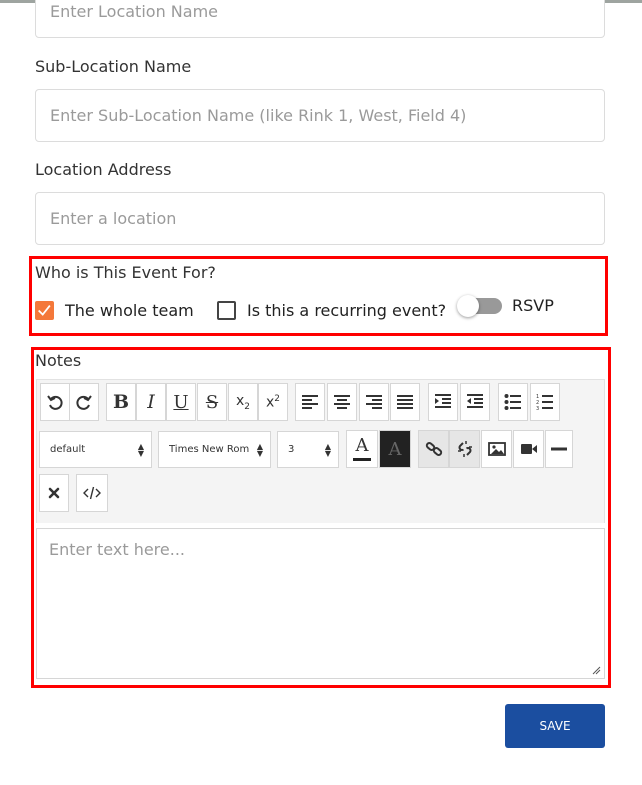 This screenshot has height=785, width=642. I want to click on underline-icon: U, so click(181, 402).